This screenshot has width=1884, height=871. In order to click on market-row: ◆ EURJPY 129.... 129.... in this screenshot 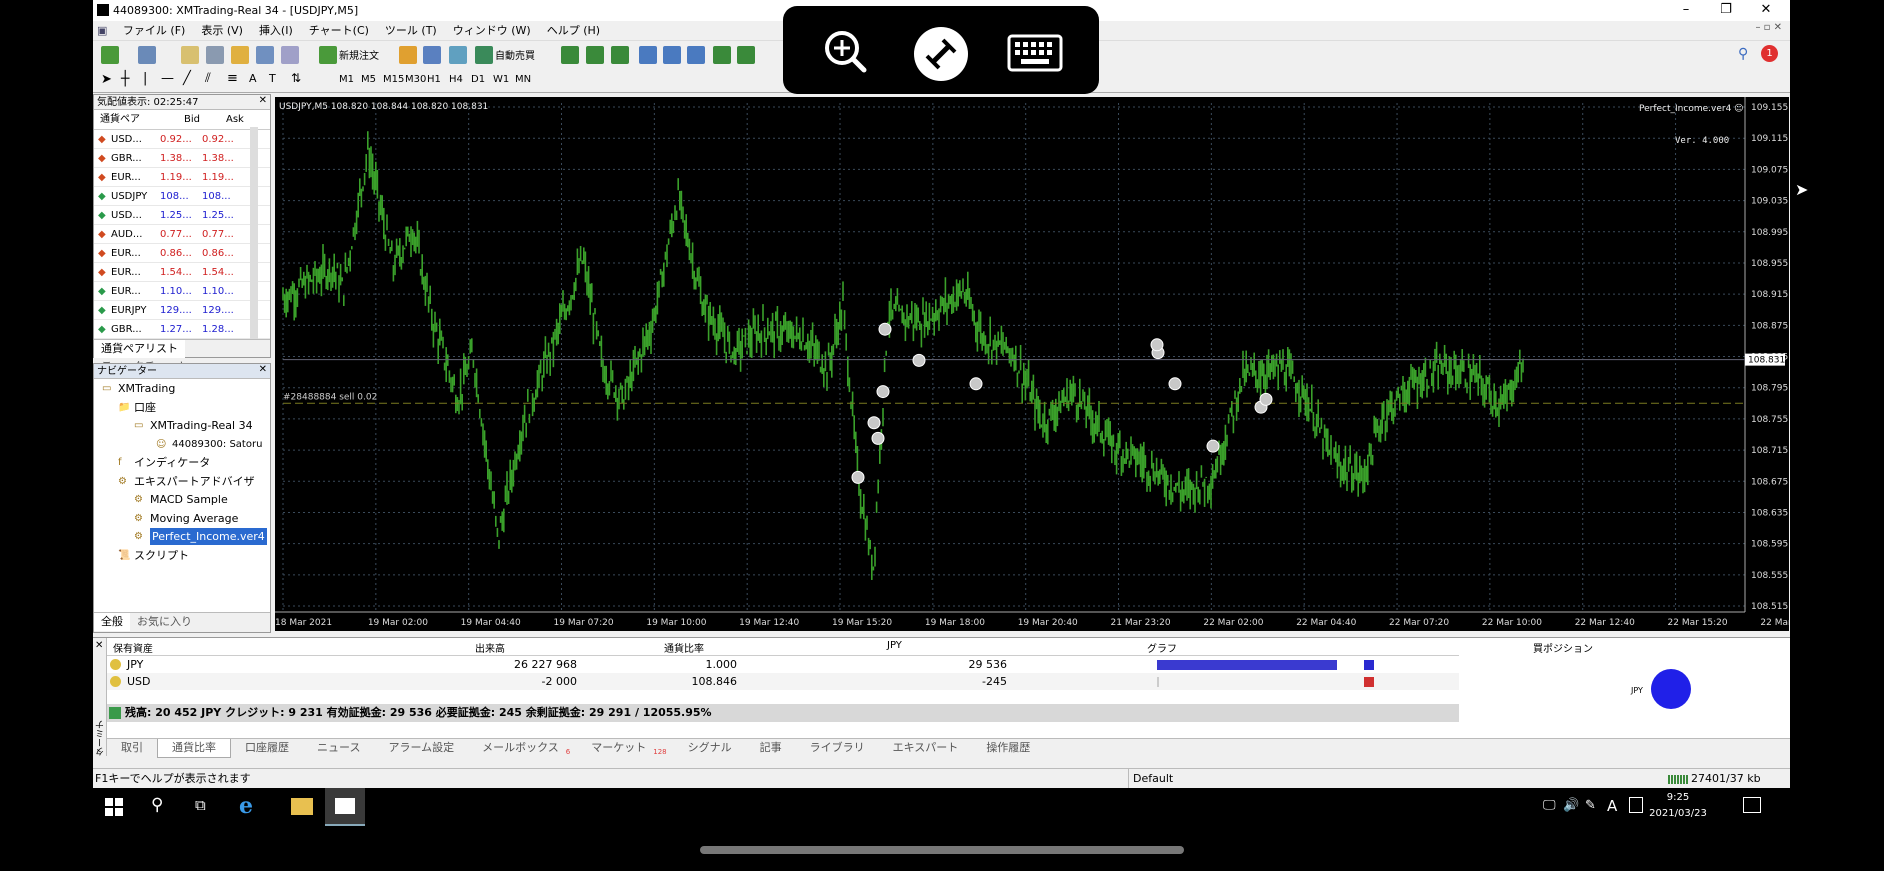, I will do `click(182, 310)`.